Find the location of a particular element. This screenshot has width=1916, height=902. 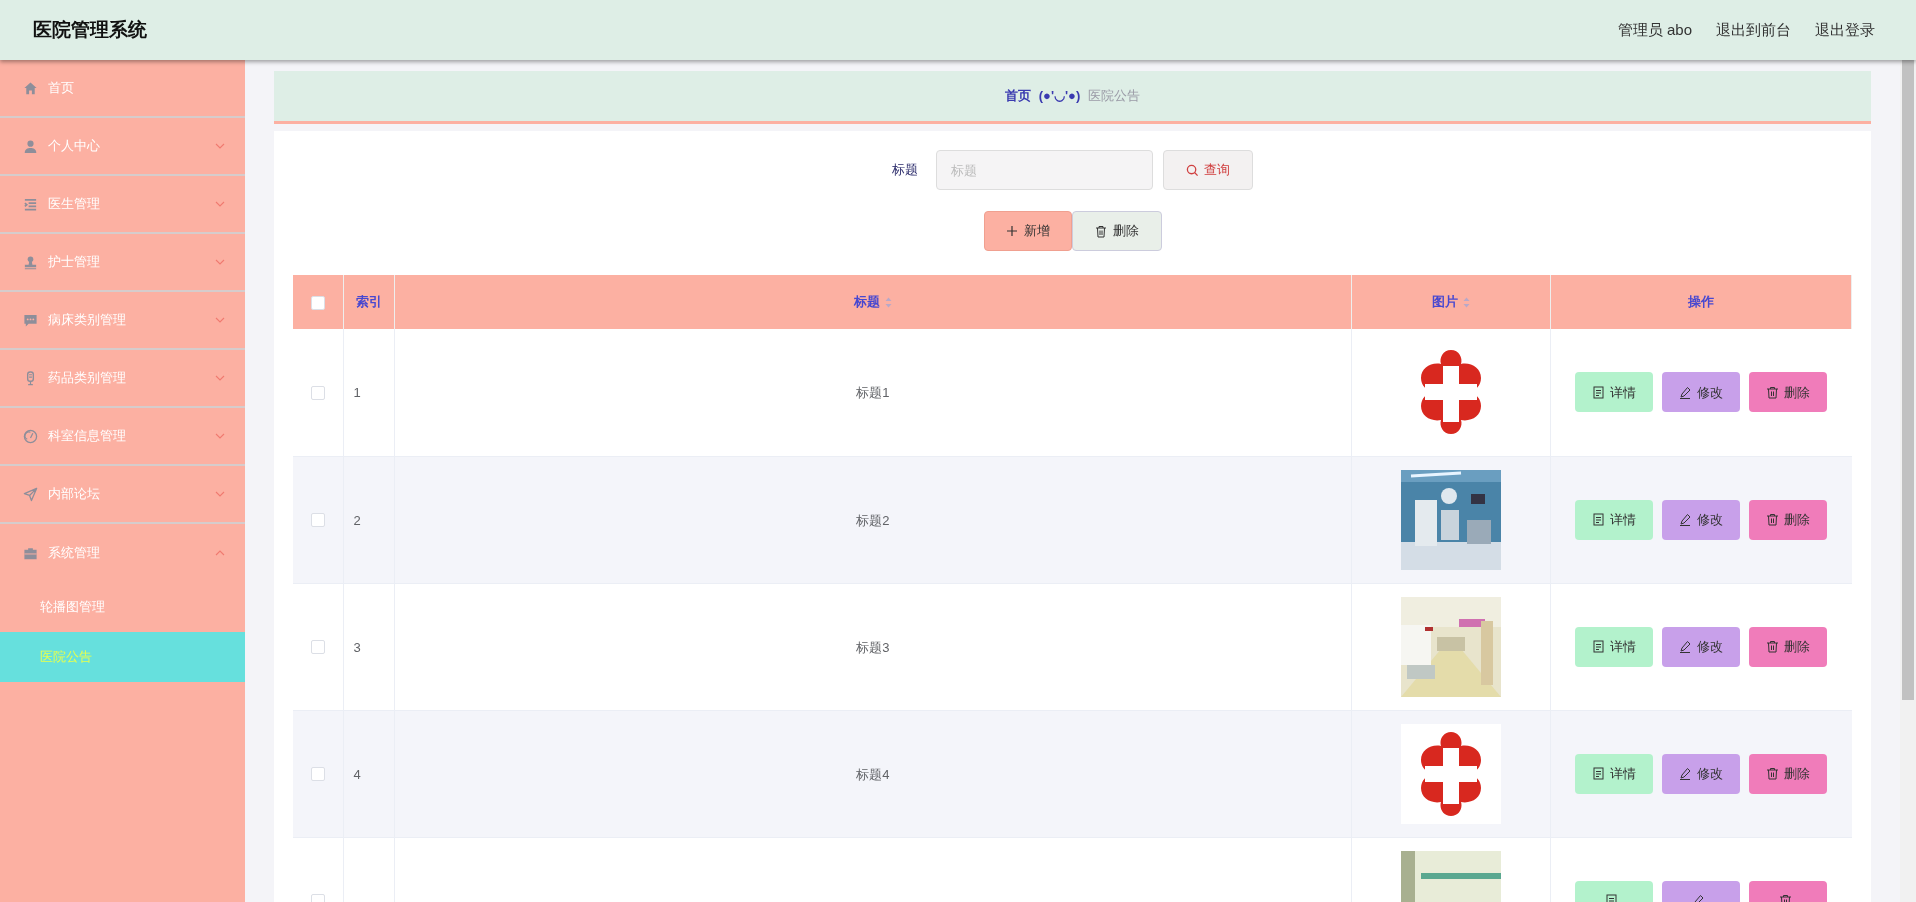

search-button: 查询 is located at coordinates (1208, 170).